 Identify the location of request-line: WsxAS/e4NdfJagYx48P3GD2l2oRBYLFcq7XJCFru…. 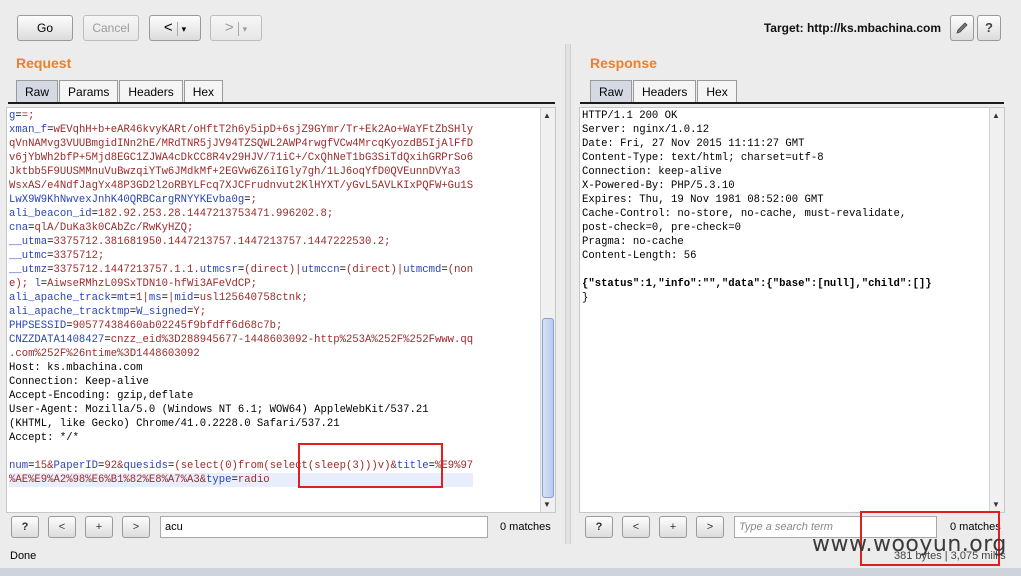
(241, 186).